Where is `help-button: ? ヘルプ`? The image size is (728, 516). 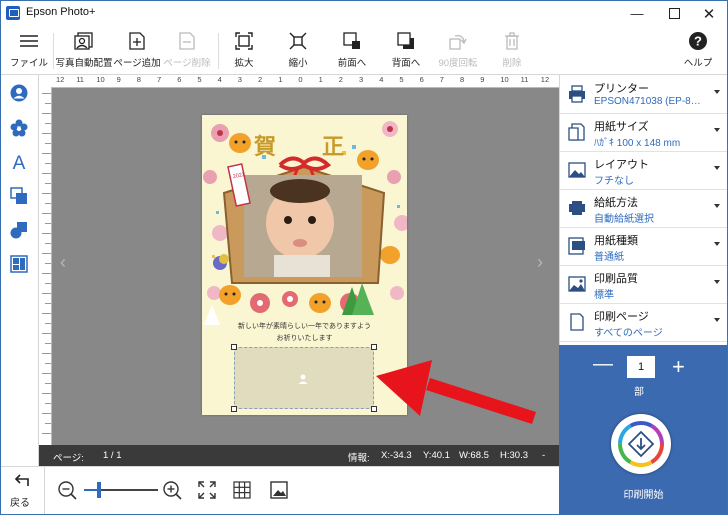 help-button: ? ヘルプ is located at coordinates (698, 50).